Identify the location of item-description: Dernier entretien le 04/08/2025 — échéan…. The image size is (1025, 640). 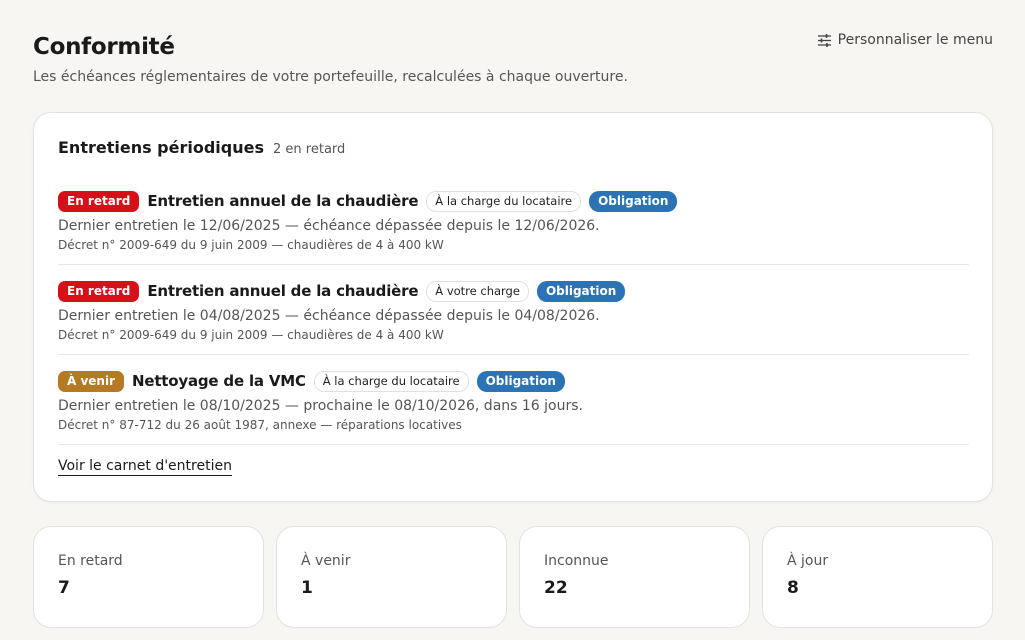
(329, 316).